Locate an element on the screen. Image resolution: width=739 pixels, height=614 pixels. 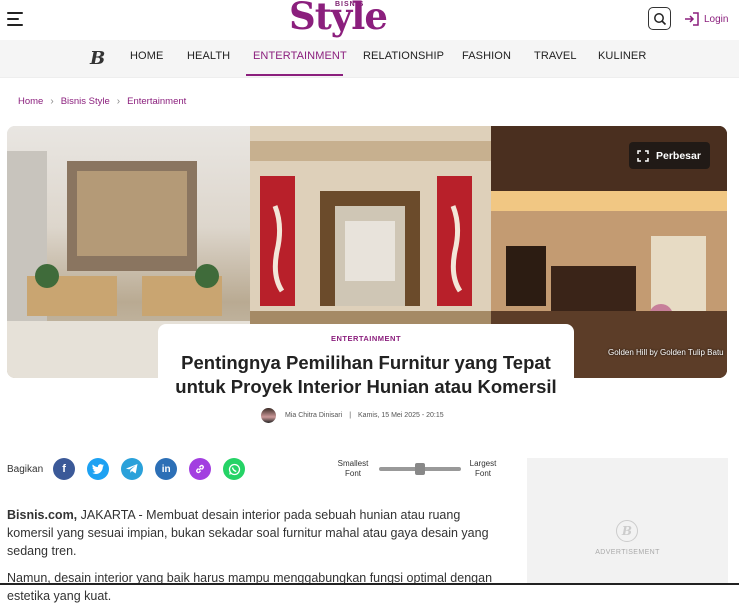
link-icon is located at coordinates (200, 469).